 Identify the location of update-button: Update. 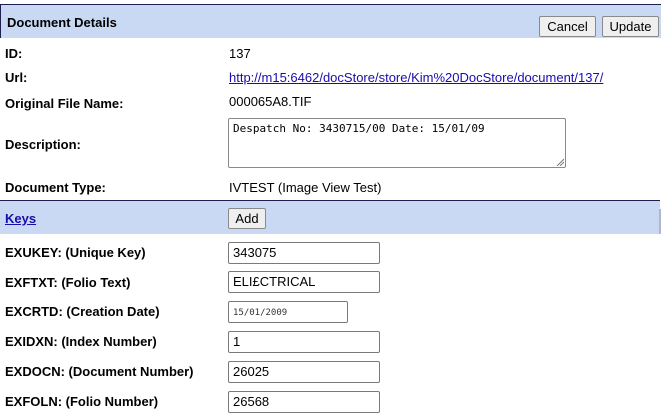
(630, 26).